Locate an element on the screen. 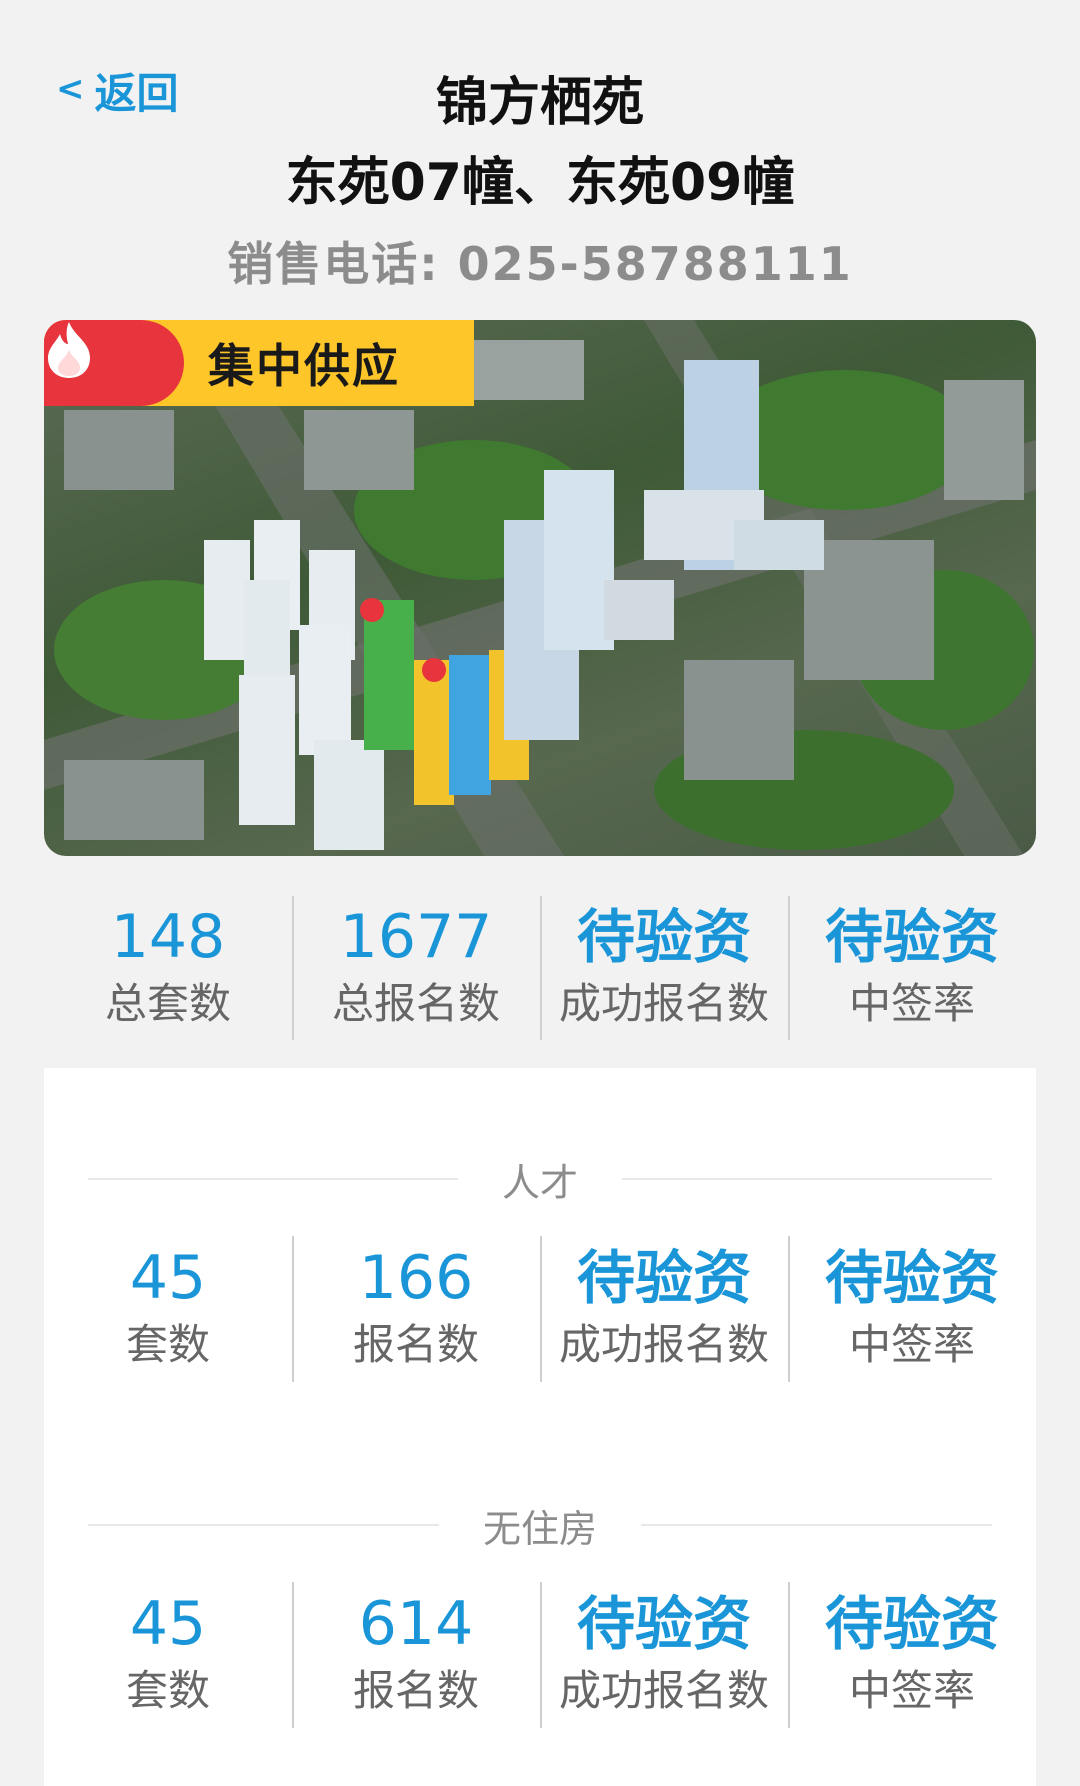 This screenshot has width=1080, height=1786. page-subtitle: 东苑07幢、东苑09幢 is located at coordinates (540, 183).